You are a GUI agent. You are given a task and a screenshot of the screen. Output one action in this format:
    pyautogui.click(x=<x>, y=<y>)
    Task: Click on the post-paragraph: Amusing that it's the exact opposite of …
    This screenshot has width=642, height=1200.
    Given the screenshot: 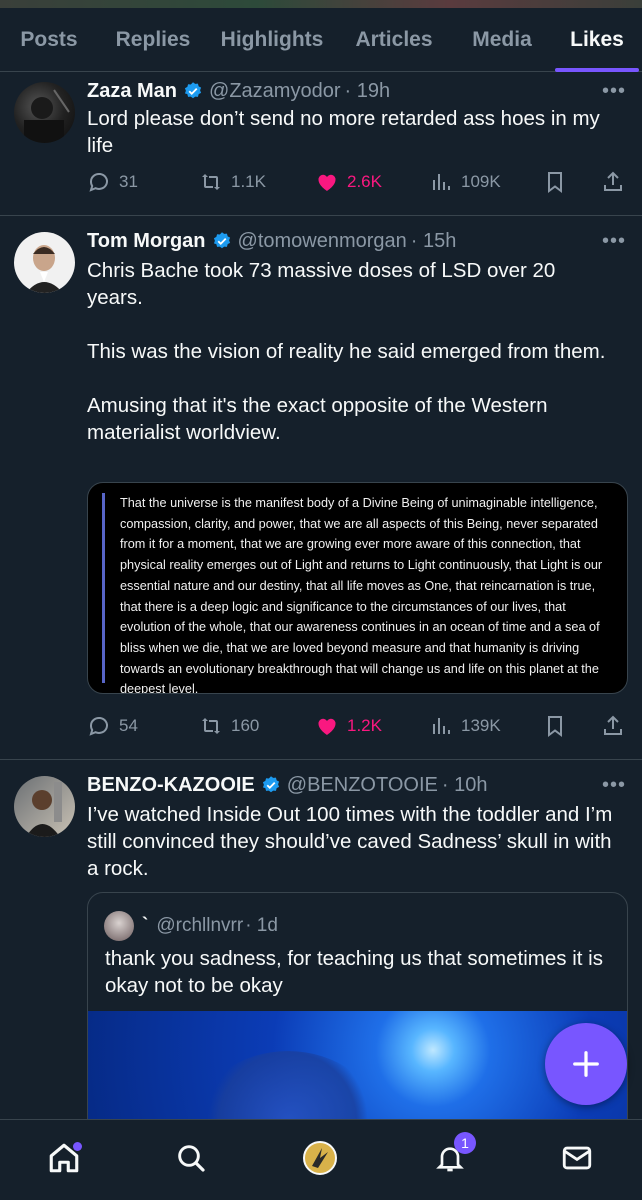 What is the action you would take?
    pyautogui.click(x=317, y=419)
    